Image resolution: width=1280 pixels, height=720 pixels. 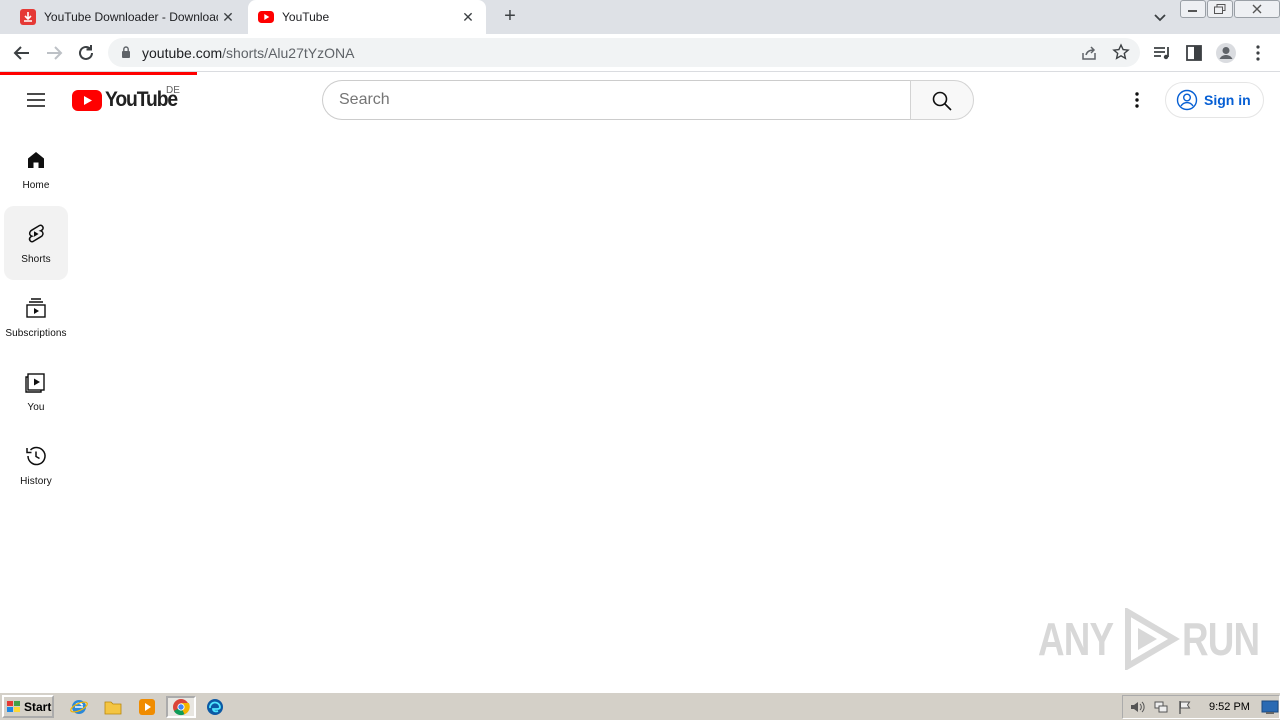 I want to click on taskbar-edge, so click(x=215, y=707).